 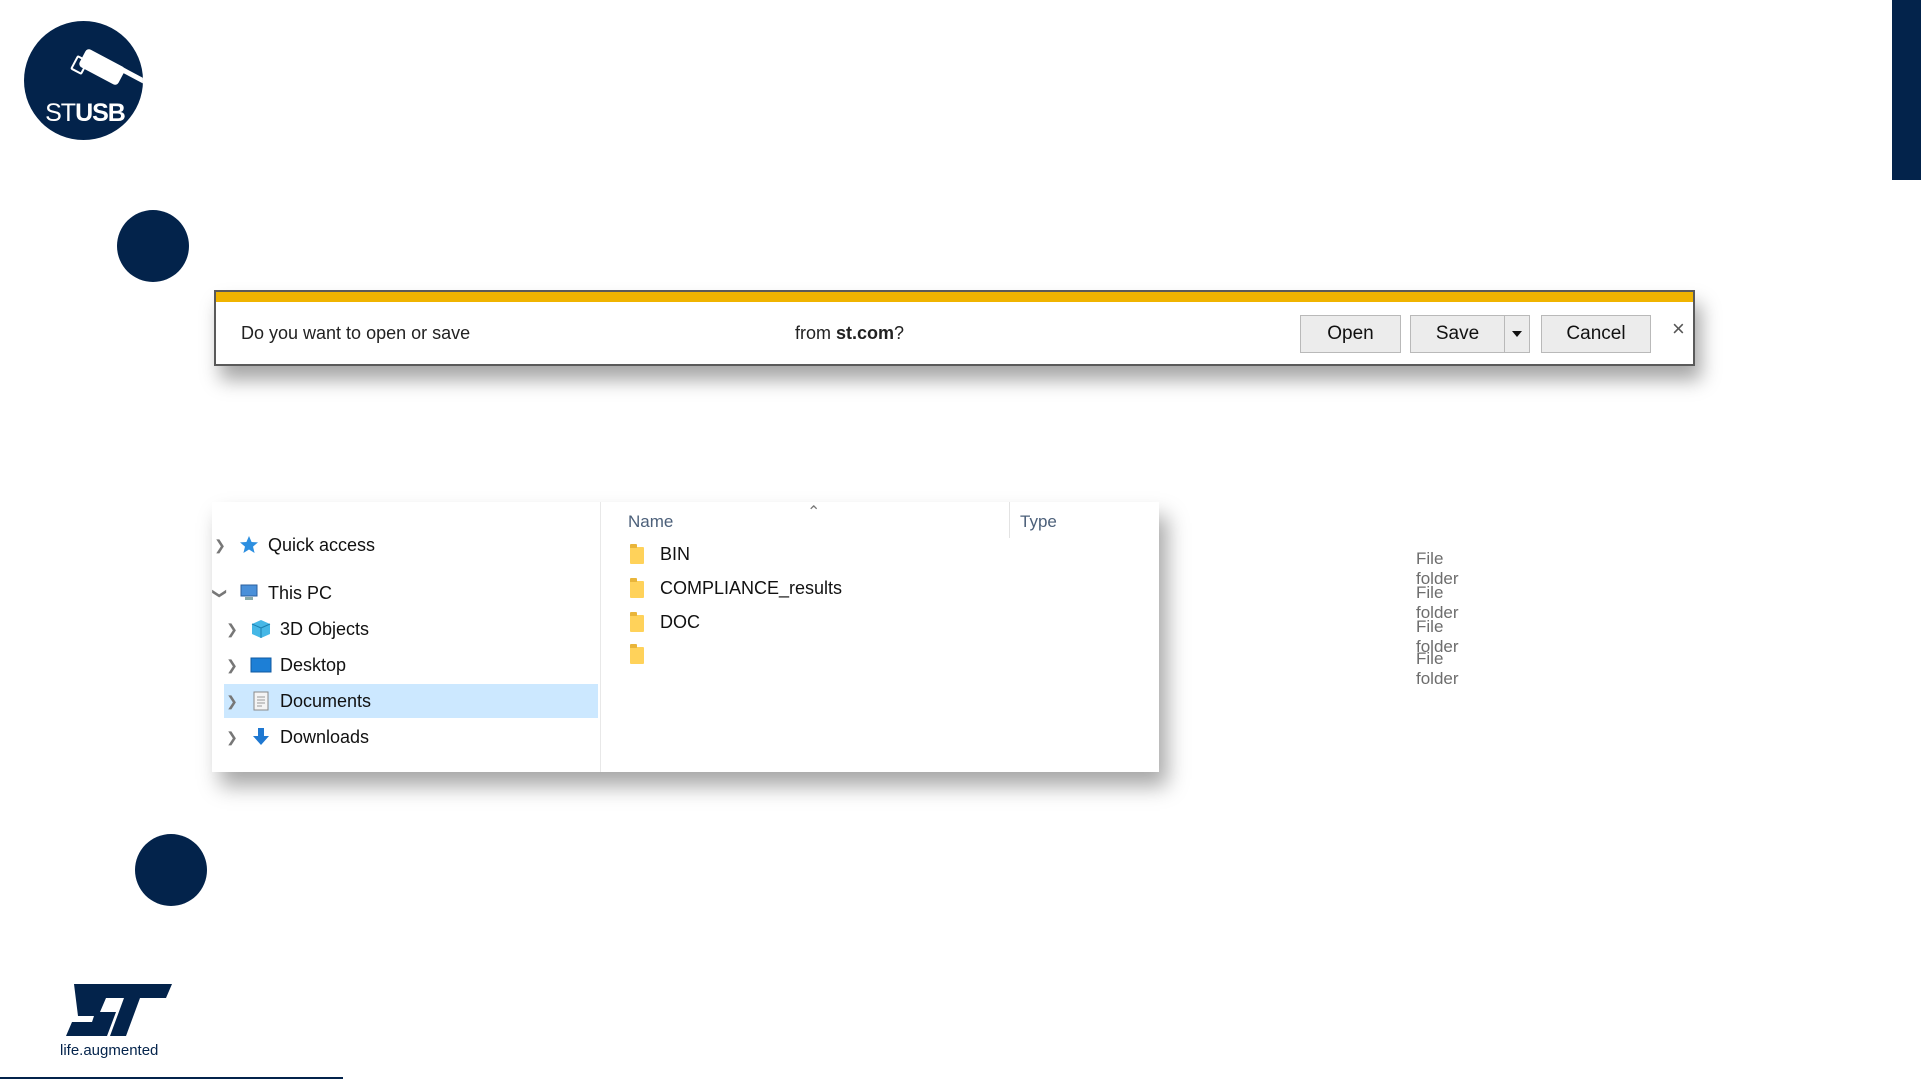 I want to click on close-icon: ×, so click(x=1678, y=329).